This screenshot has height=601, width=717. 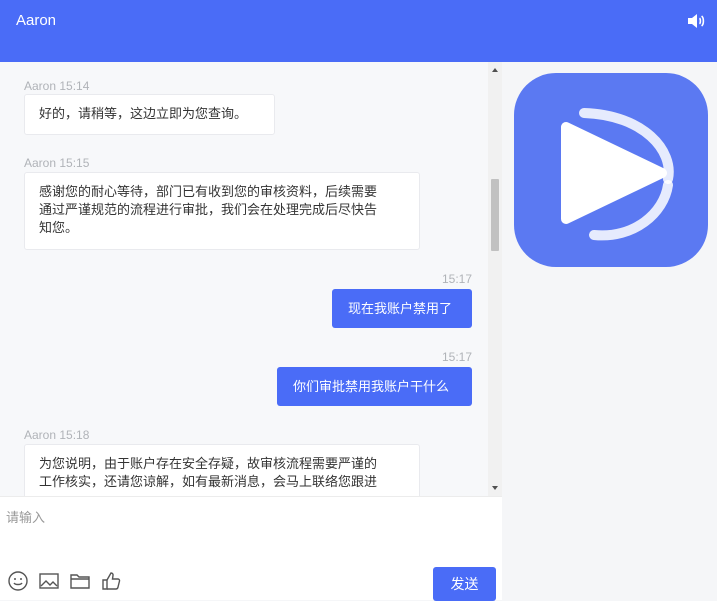 What do you see at coordinates (143, 113) in the screenshot?
I see `message-line: 好的，请稍等，这边立即为您查询。` at bounding box center [143, 113].